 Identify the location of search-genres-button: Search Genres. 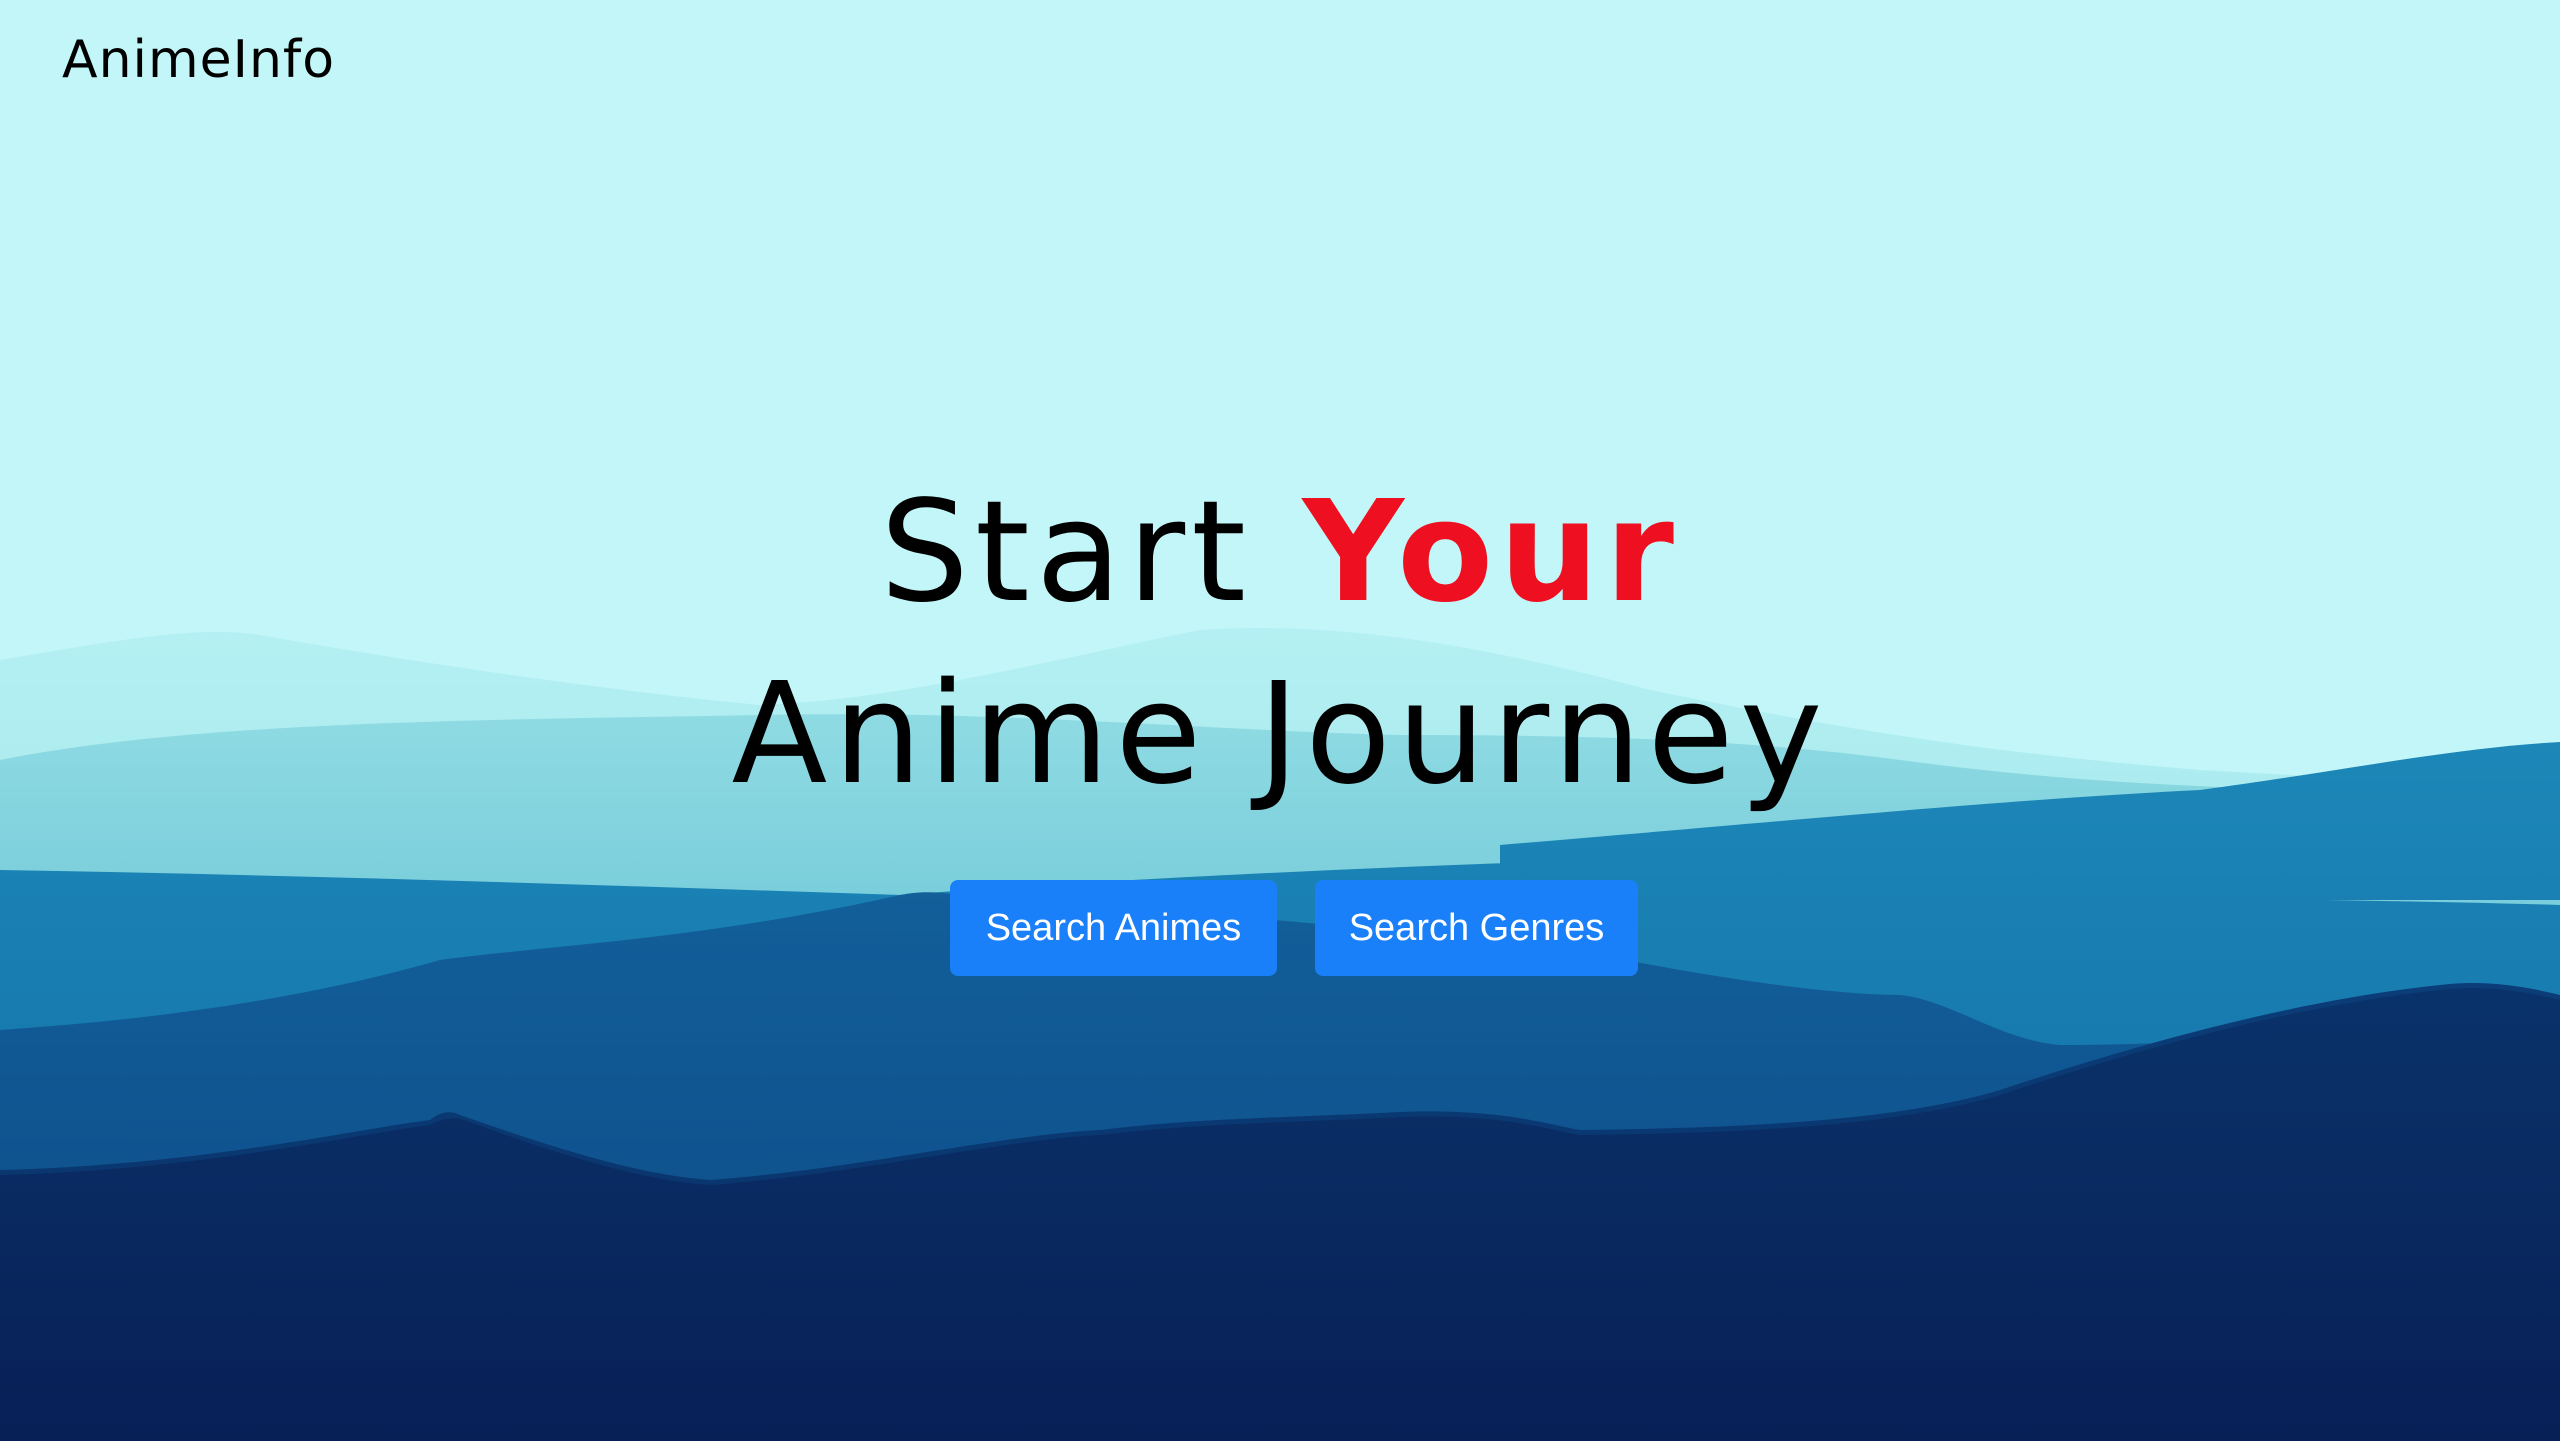
(1476, 928).